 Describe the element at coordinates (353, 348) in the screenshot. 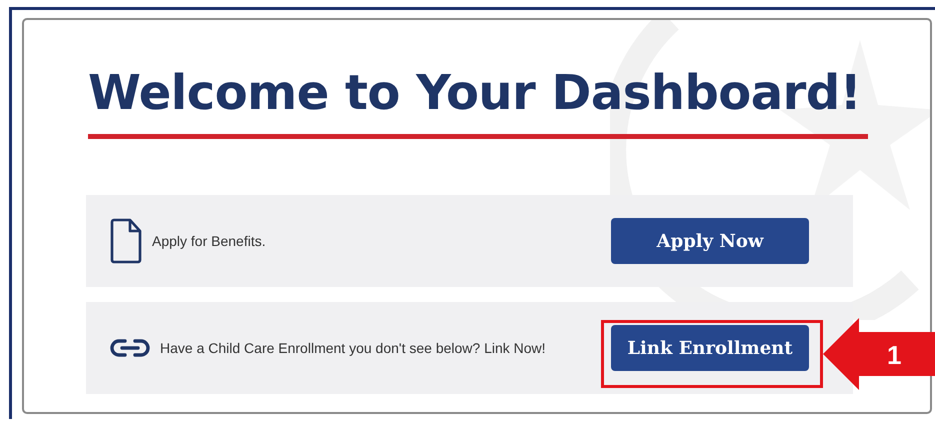

I see `panel-text: Have a Child Care Enrollment you don't see below? Link Now!` at that location.